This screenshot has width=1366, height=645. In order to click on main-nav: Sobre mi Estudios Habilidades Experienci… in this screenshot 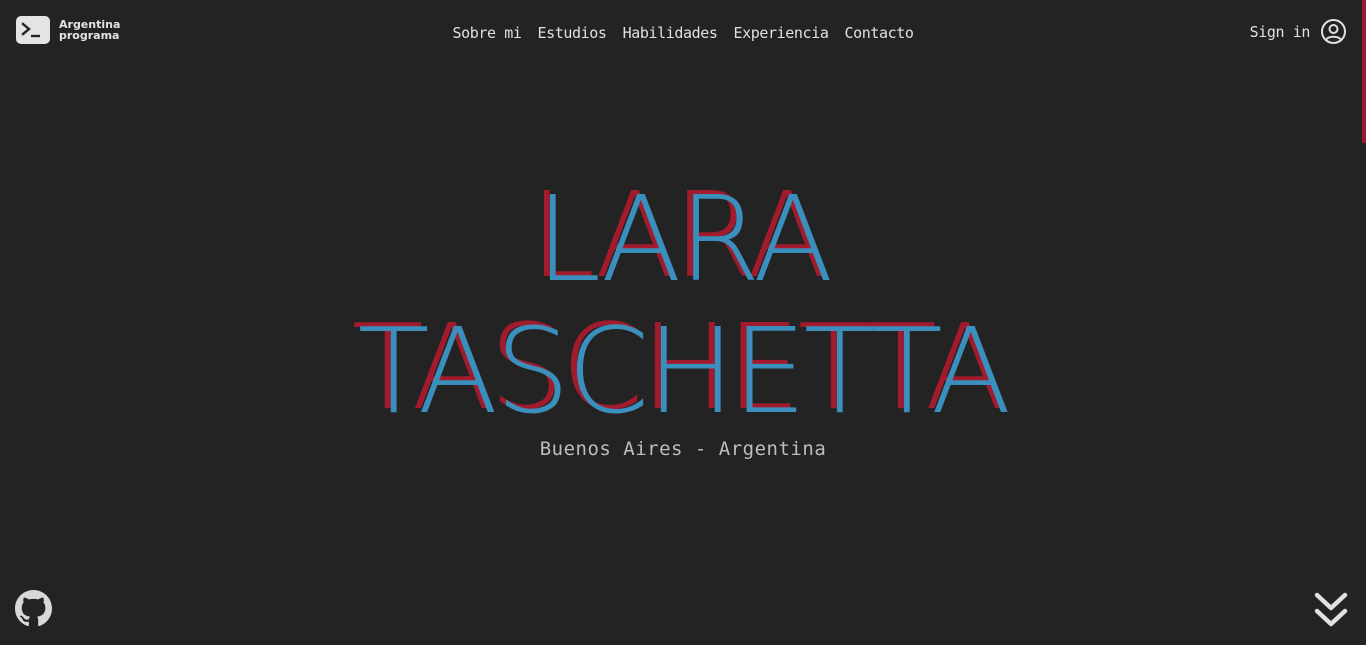, I will do `click(683, 33)`.